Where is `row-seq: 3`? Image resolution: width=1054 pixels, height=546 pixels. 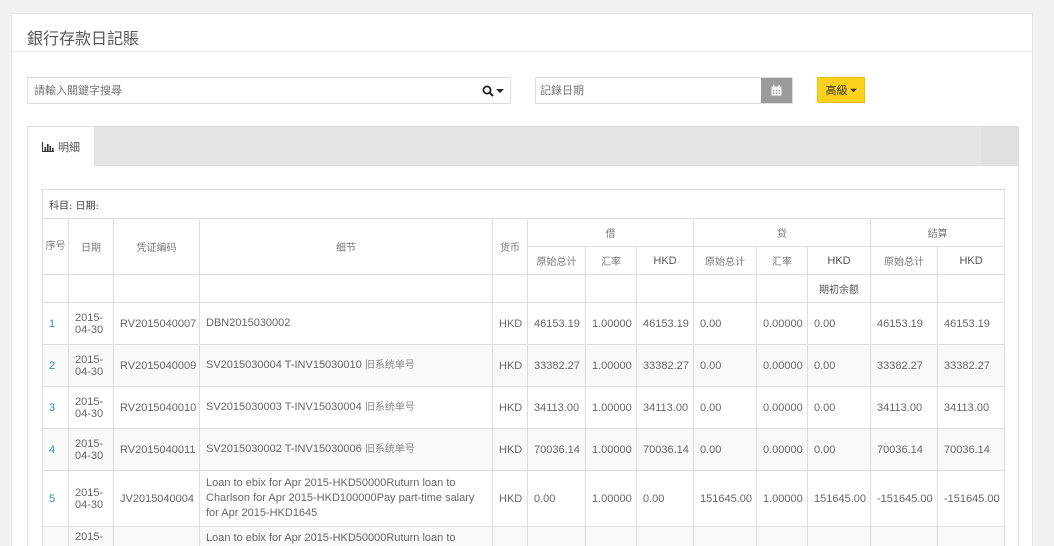
row-seq: 3 is located at coordinates (55, 407).